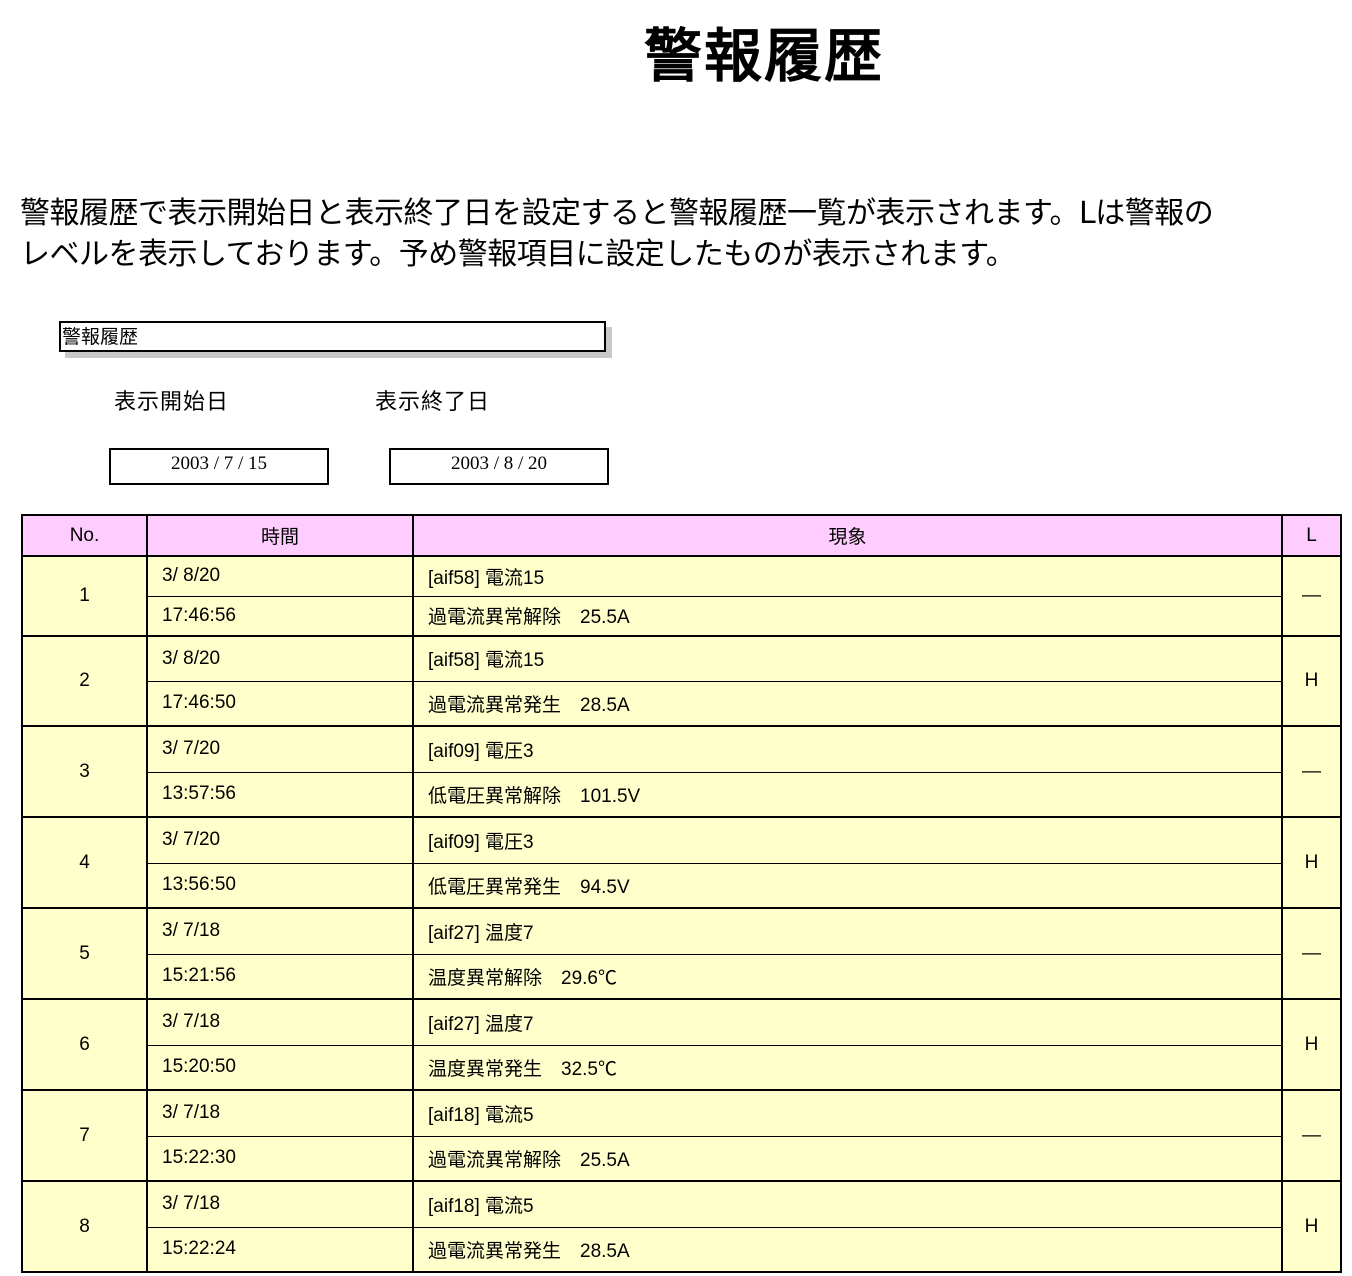 This screenshot has height=1276, width=1352. Describe the element at coordinates (518, 254) in the screenshot. I see `description-line-2: レベルを表示しております。予め警報項目に設定したものが表示されます。` at that location.